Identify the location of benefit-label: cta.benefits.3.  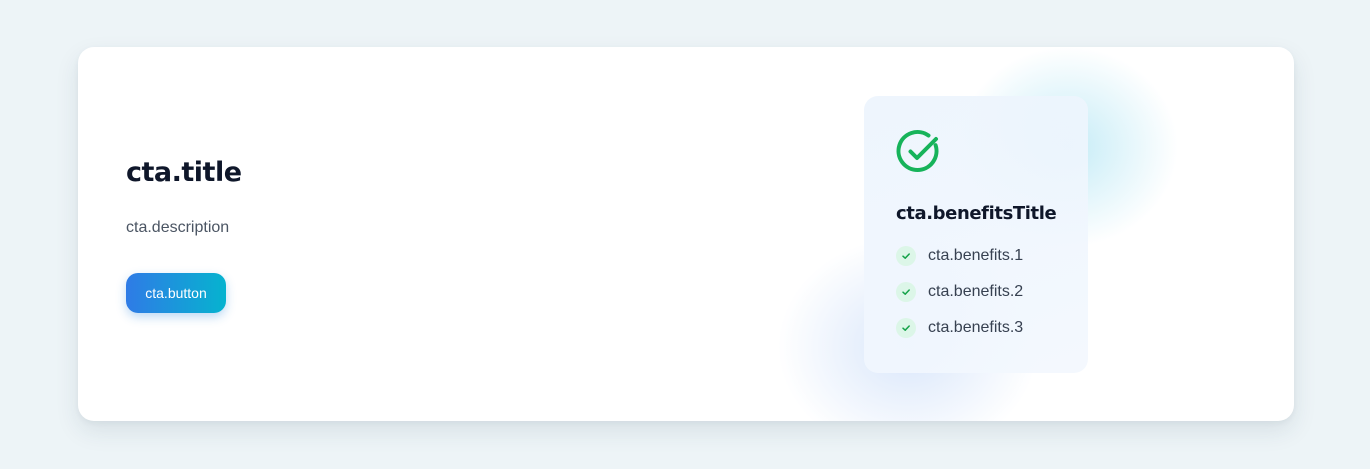
(976, 327).